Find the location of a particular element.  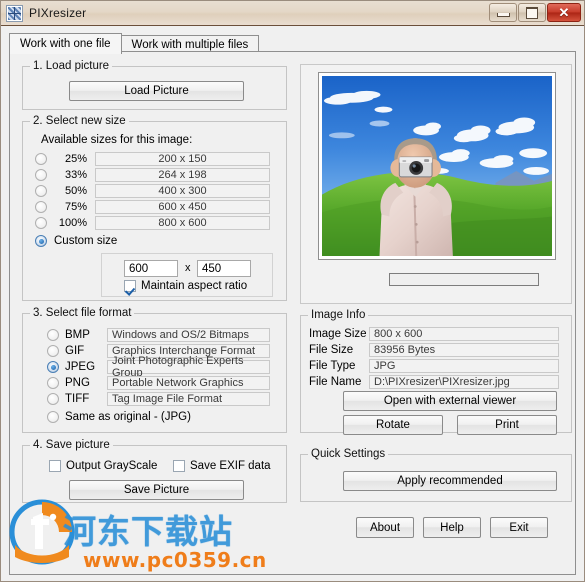

exit-button: Exit is located at coordinates (519, 527).